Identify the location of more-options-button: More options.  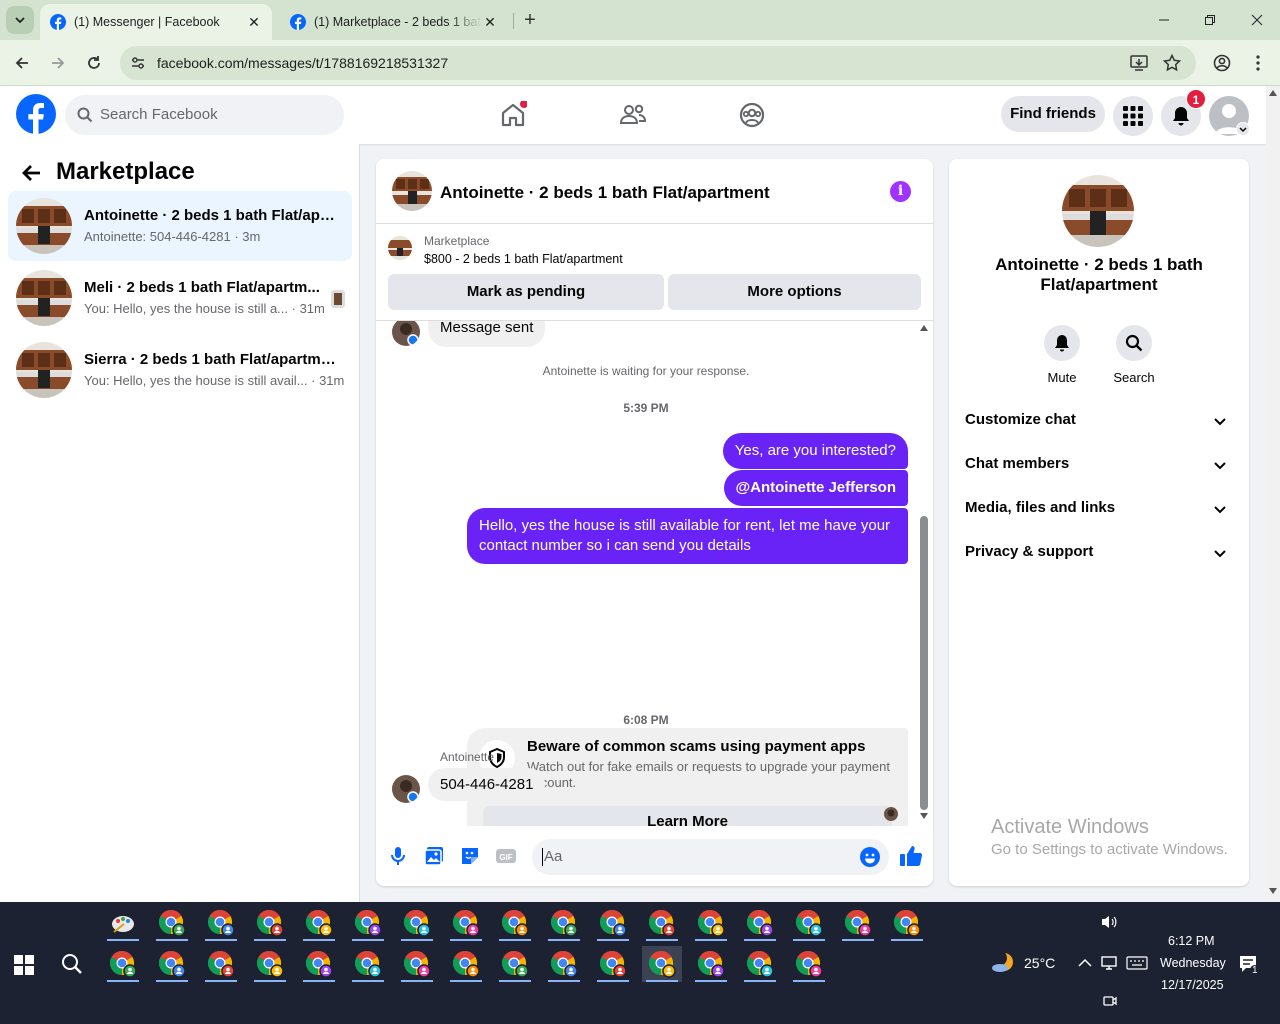
(794, 292).